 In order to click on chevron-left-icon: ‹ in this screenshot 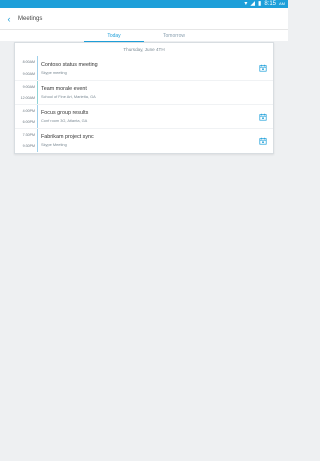, I will do `click(9, 18)`.